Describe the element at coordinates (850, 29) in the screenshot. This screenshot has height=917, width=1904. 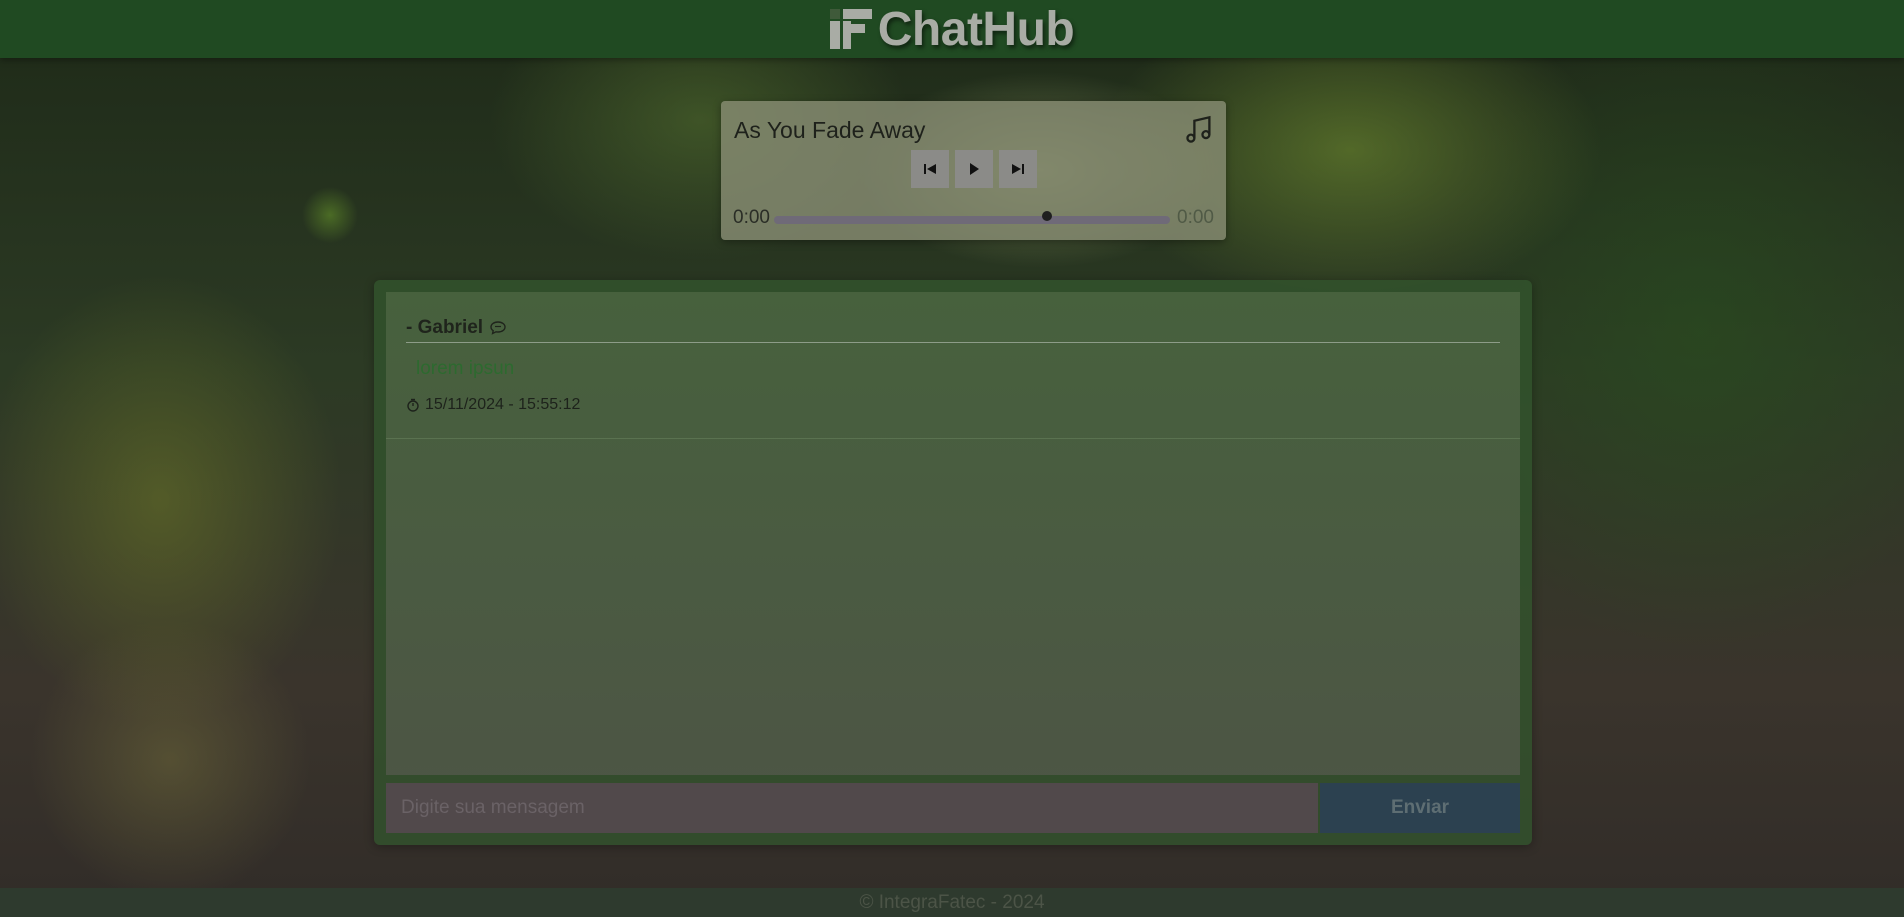
I see `chathub-logo-icon` at that location.